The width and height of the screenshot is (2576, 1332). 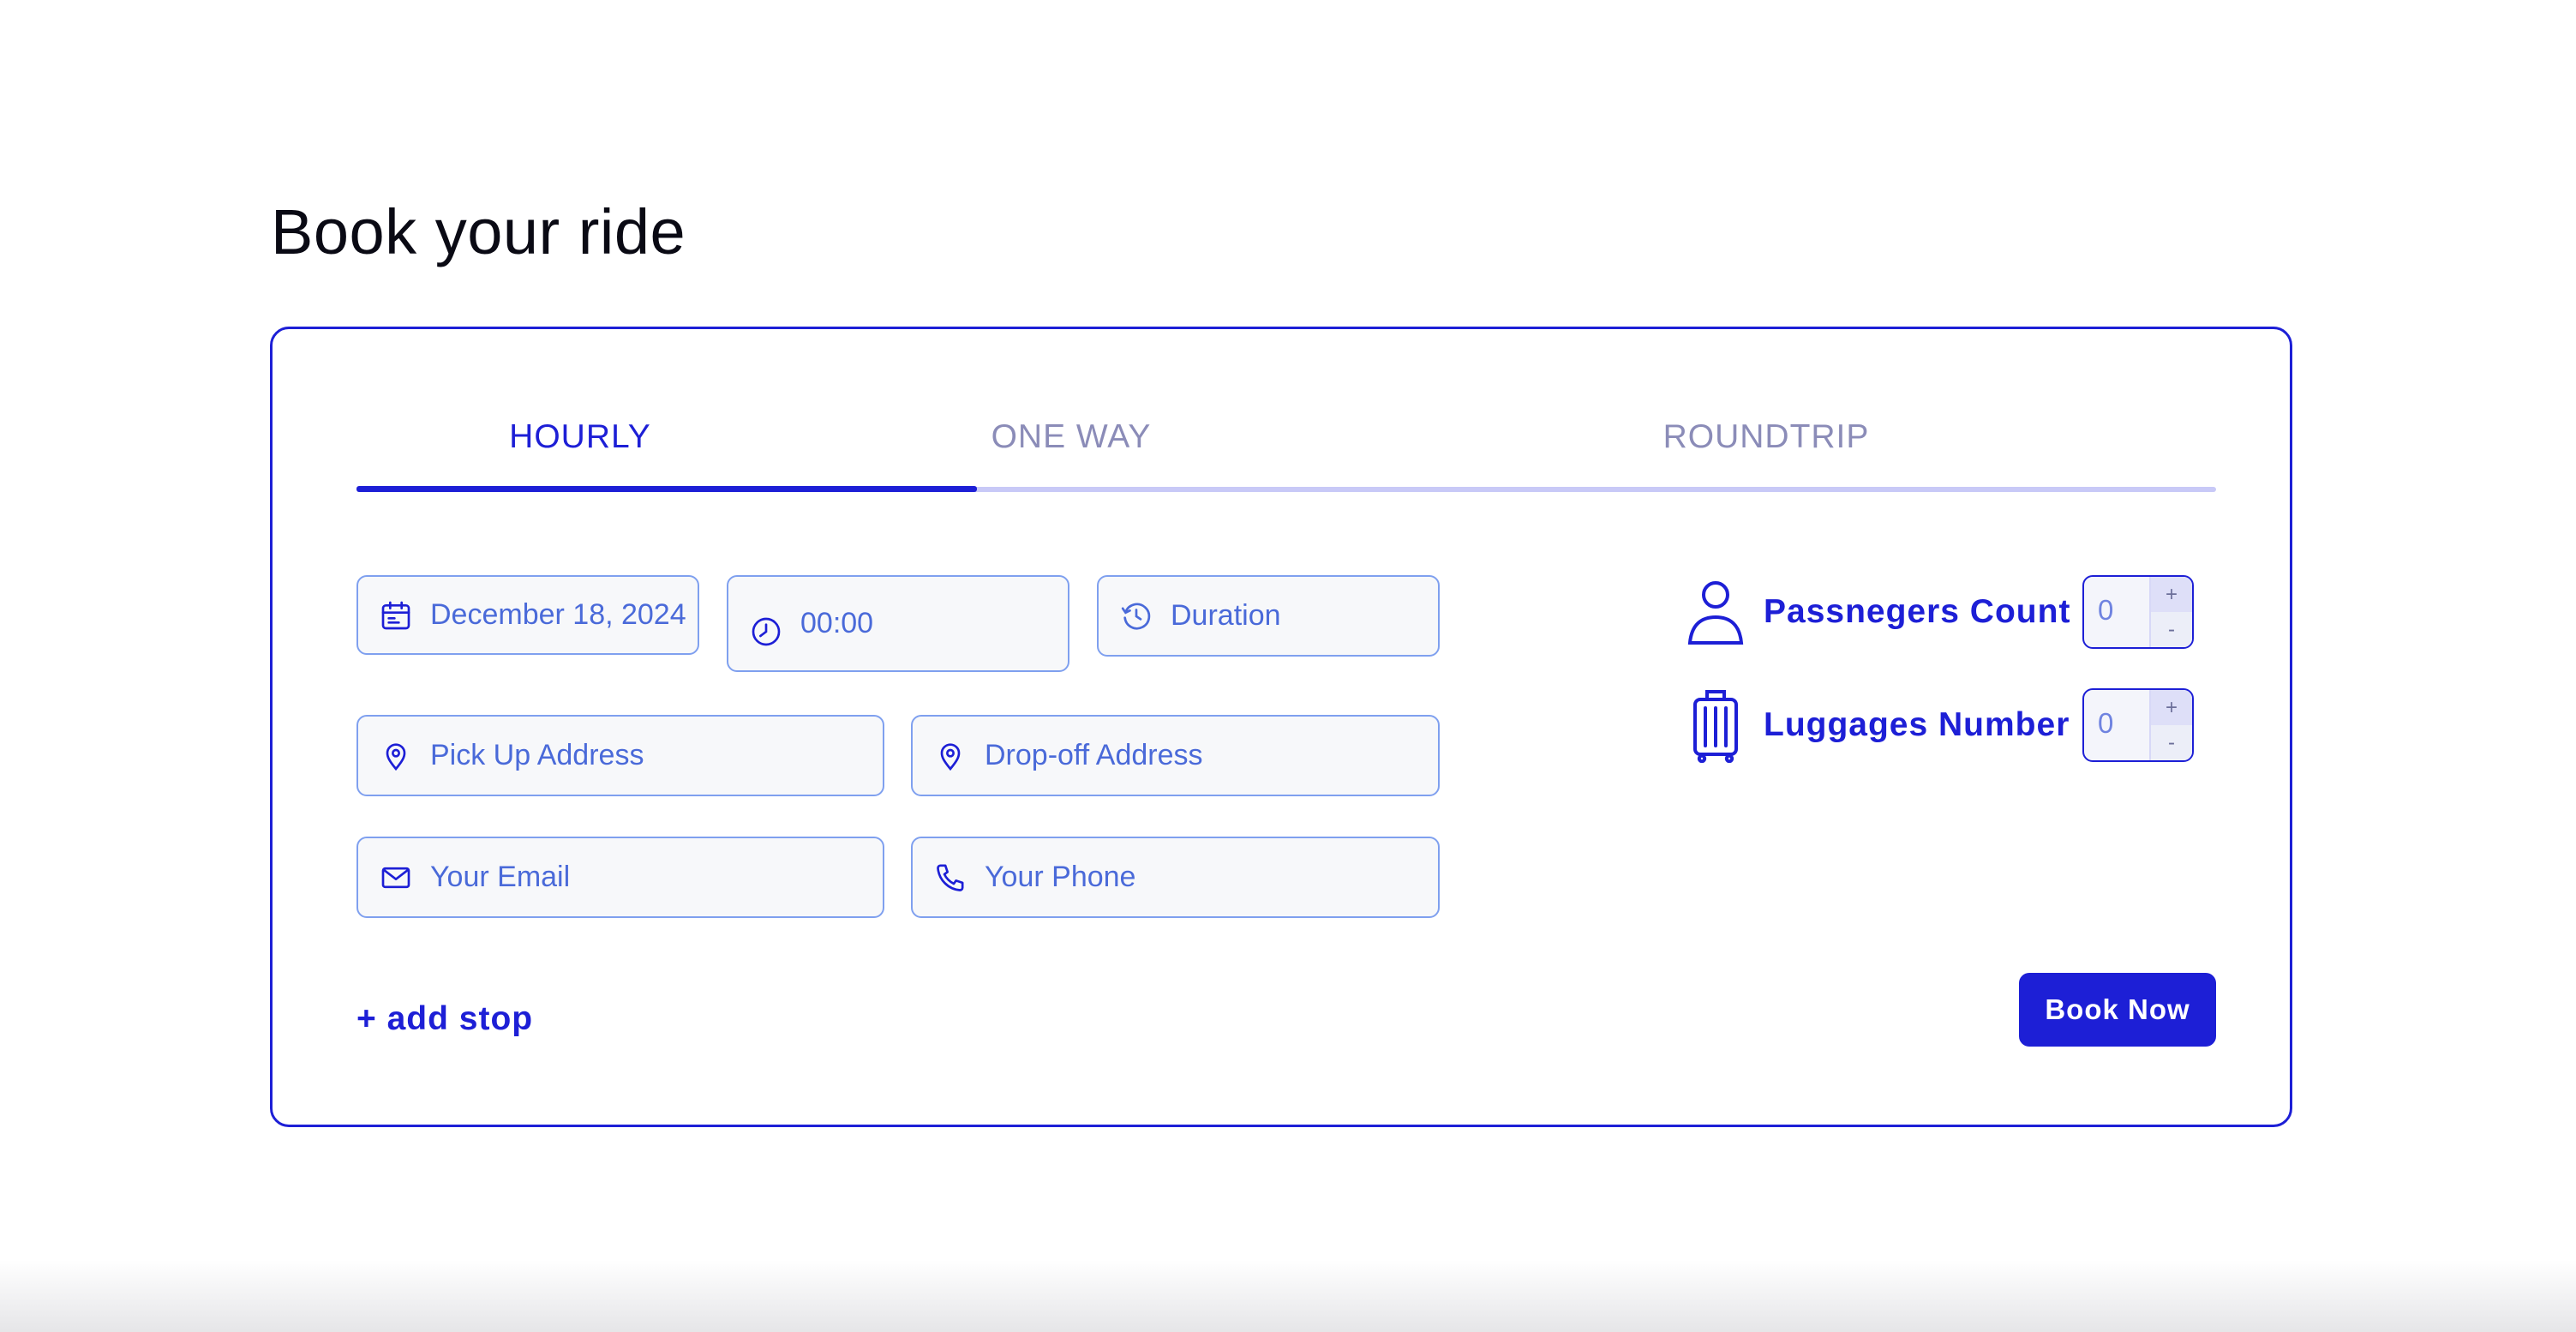 What do you see at coordinates (1917, 611) in the screenshot?
I see `passengers-label: Passnegers Count` at bounding box center [1917, 611].